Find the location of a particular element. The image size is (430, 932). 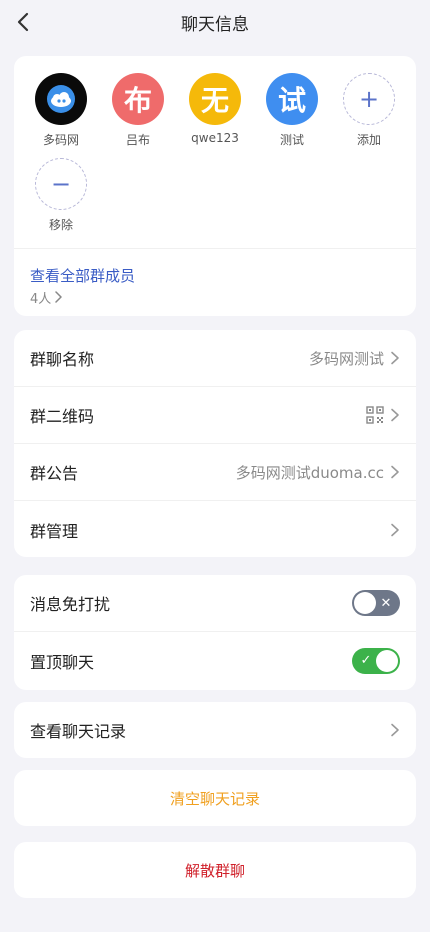

toggle-card: 消息免打扰 ✕ 置顶聊天 ✓ is located at coordinates (215, 632).